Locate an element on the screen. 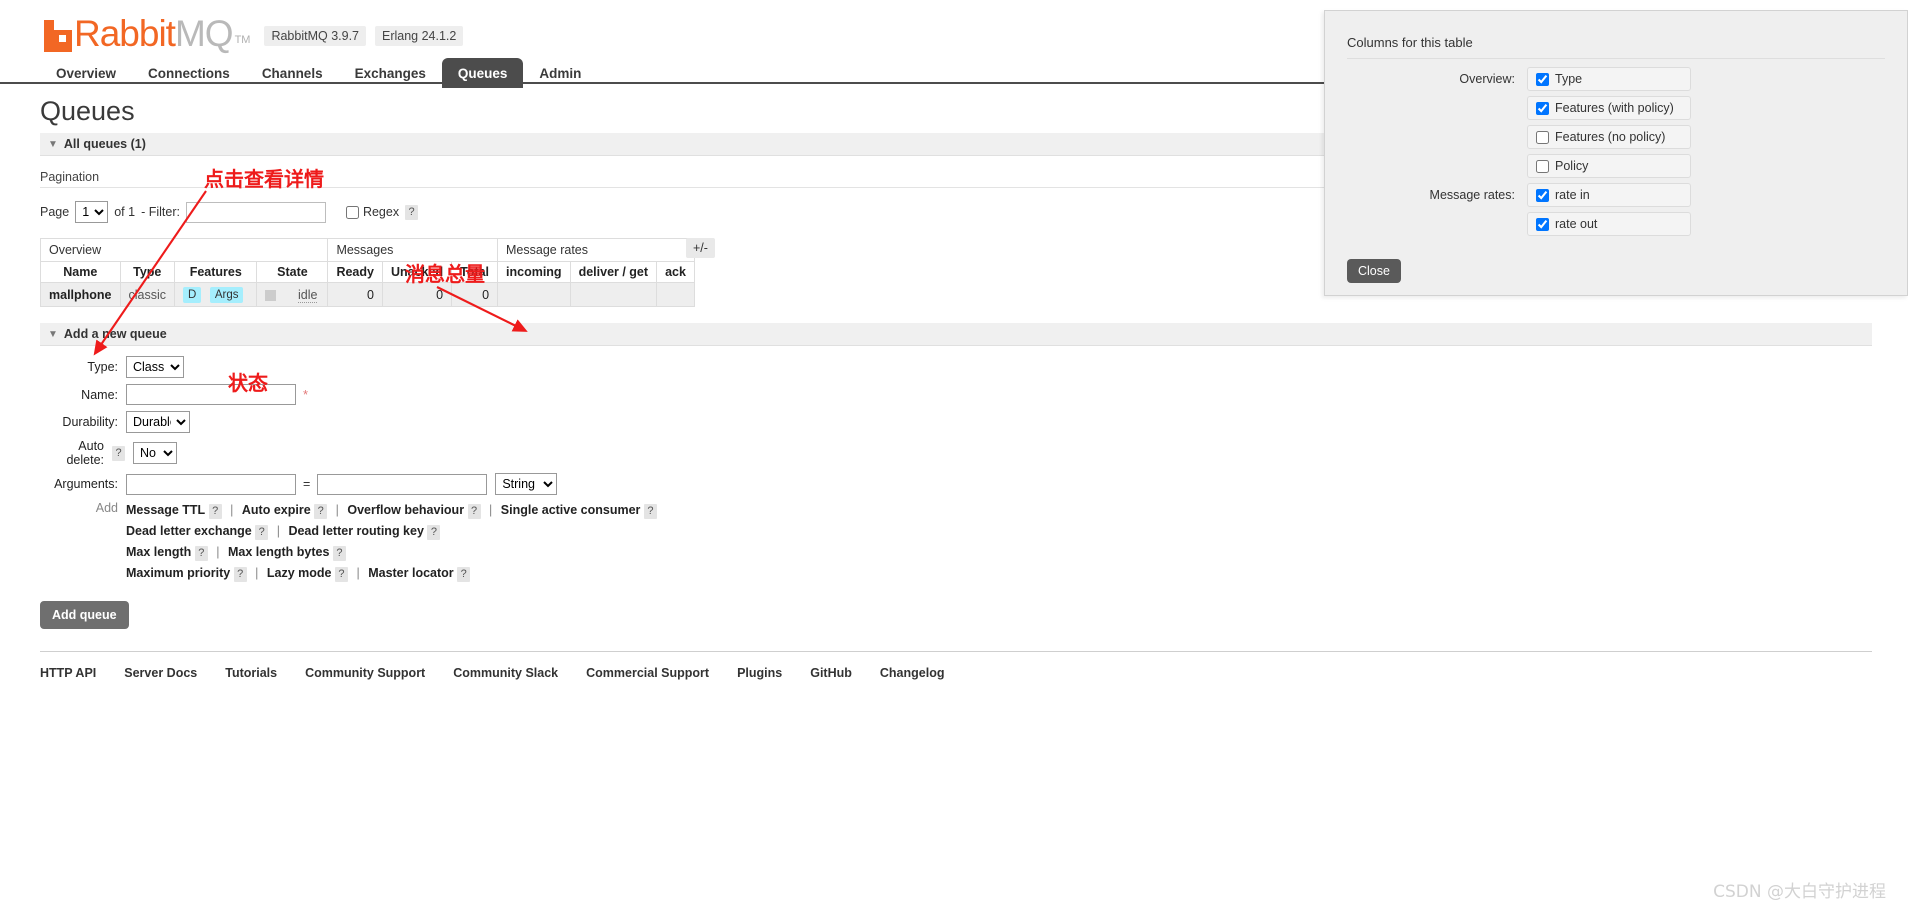 This screenshot has width=1908, height=914. cell-incoming is located at coordinates (534, 294).